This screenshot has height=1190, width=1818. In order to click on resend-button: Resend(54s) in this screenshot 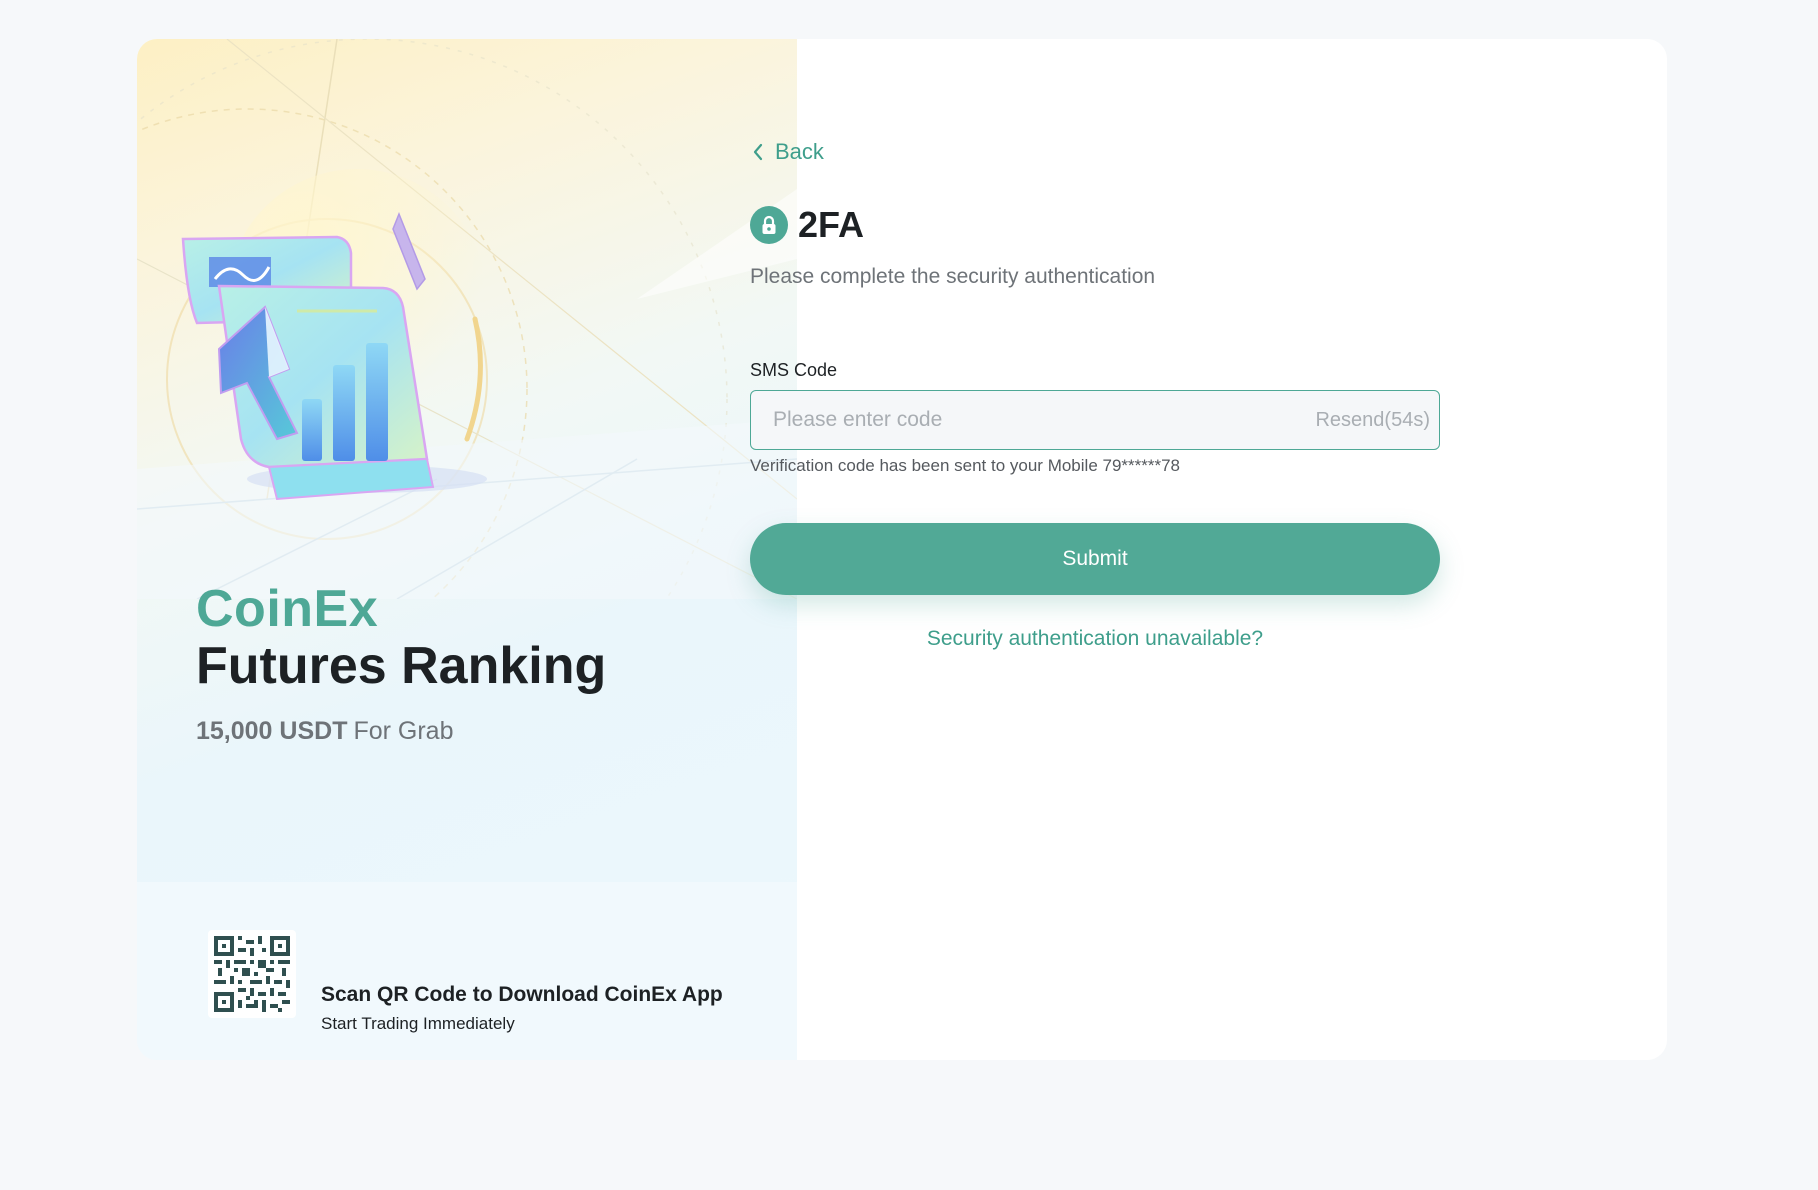, I will do `click(1377, 420)`.